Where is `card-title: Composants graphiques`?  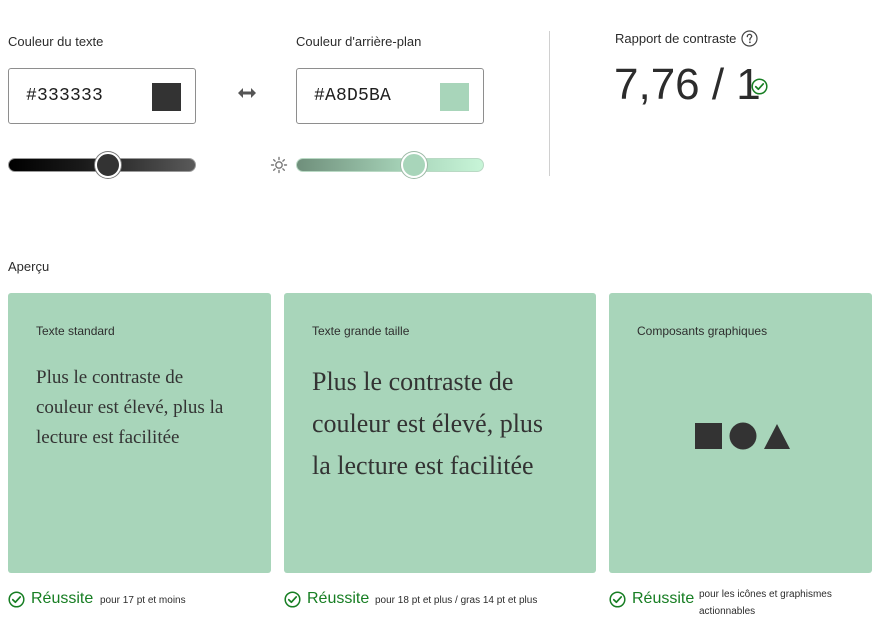 card-title: Composants graphiques is located at coordinates (702, 331).